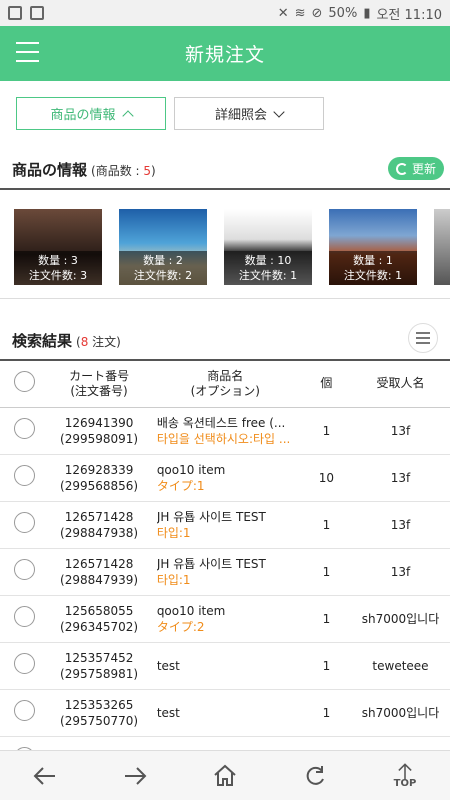  Describe the element at coordinates (400, 666) in the screenshot. I see `receiver-cell: teweteee` at that location.